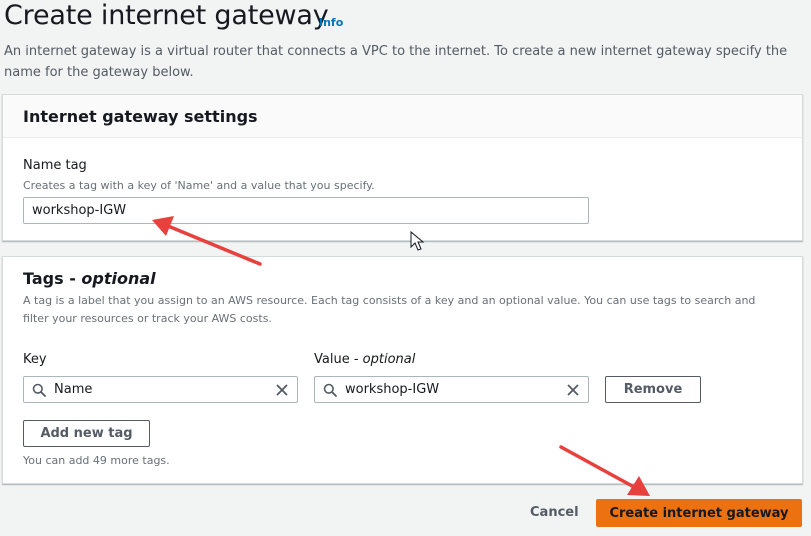 The width and height of the screenshot is (811, 536). Describe the element at coordinates (118, 278) in the screenshot. I see `tags-title-optional: optional` at that location.